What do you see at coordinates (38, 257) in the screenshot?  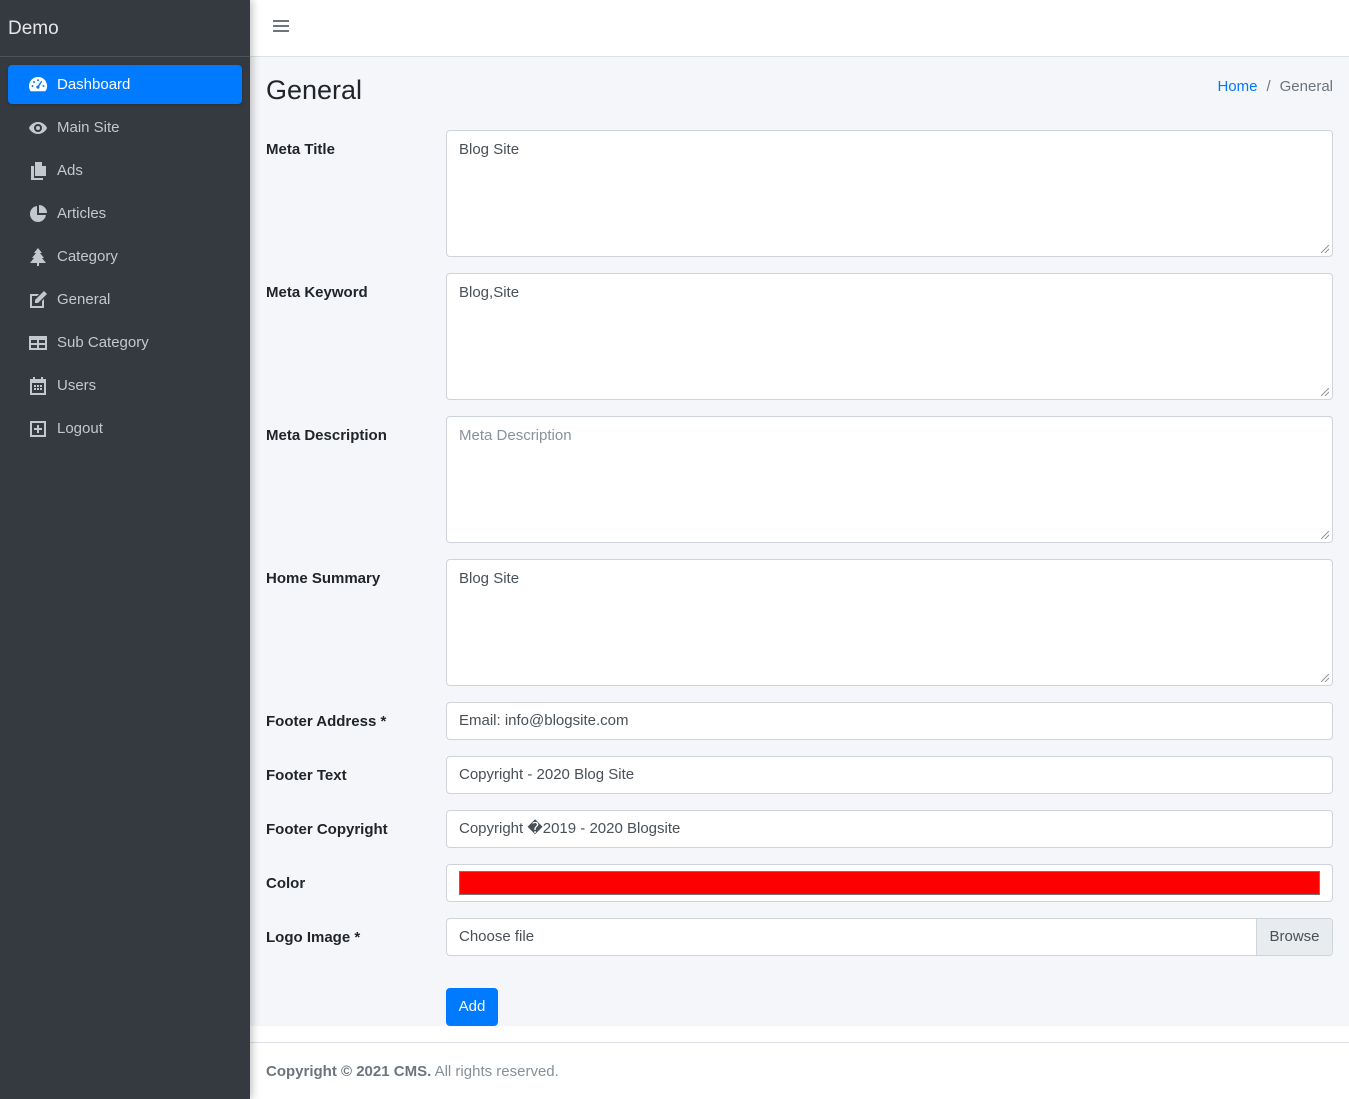 I see `tree-icon` at bounding box center [38, 257].